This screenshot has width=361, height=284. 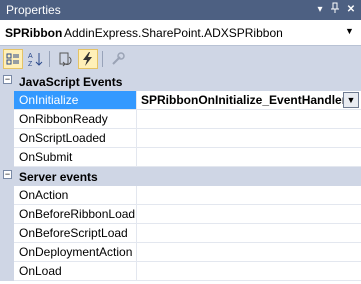 What do you see at coordinates (75, 233) in the screenshot?
I see `property-name: OnBeforeScriptLoad` at bounding box center [75, 233].